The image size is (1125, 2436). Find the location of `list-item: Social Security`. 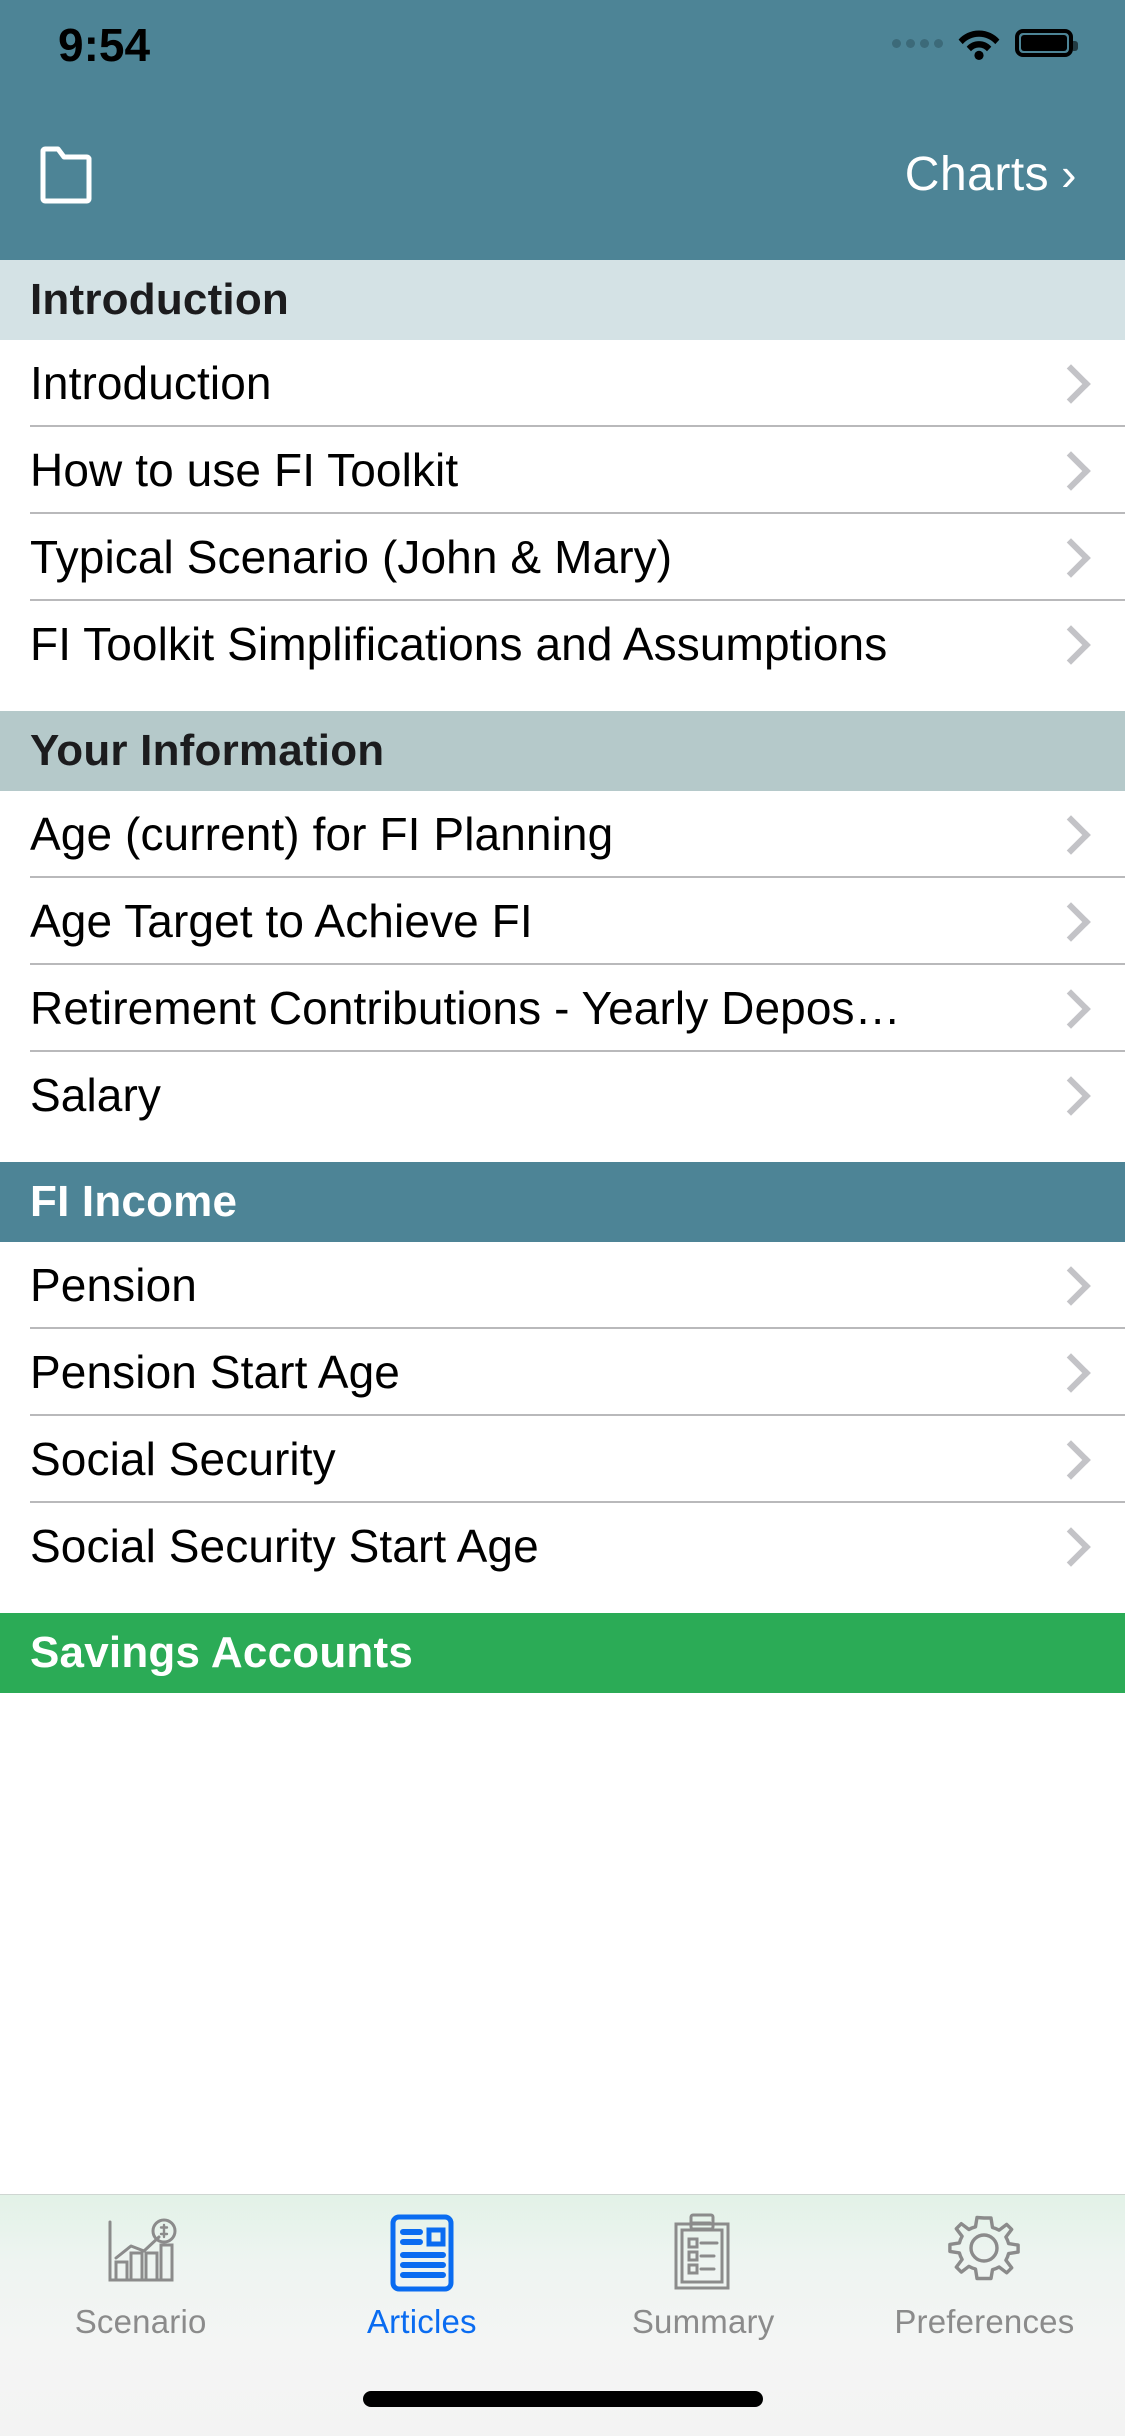

list-item: Social Security is located at coordinates (562, 1458).